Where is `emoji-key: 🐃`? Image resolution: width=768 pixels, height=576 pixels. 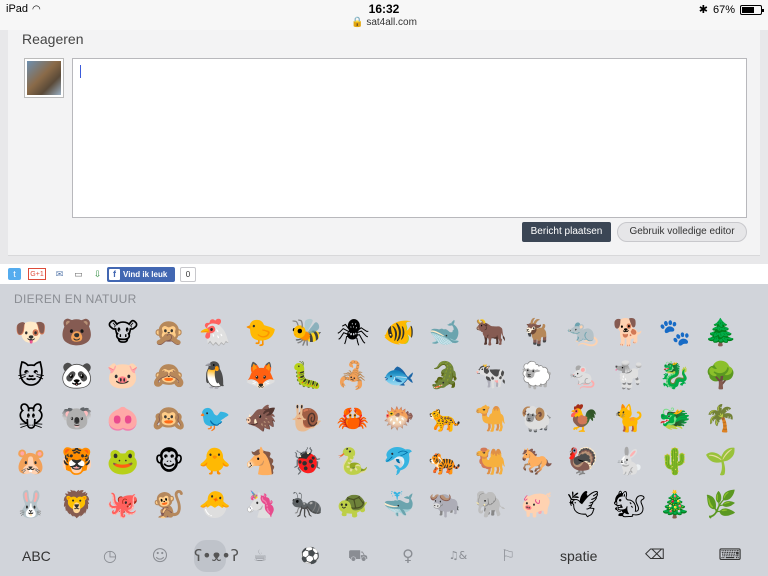
emoji-key: 🐃 is located at coordinates (445, 505).